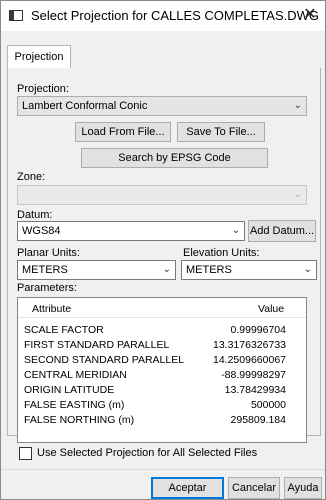 The height and width of the screenshot is (500, 326). Describe the element at coordinates (69, 390) in the screenshot. I see `param-name: ORIGIN LATITUDE` at that location.